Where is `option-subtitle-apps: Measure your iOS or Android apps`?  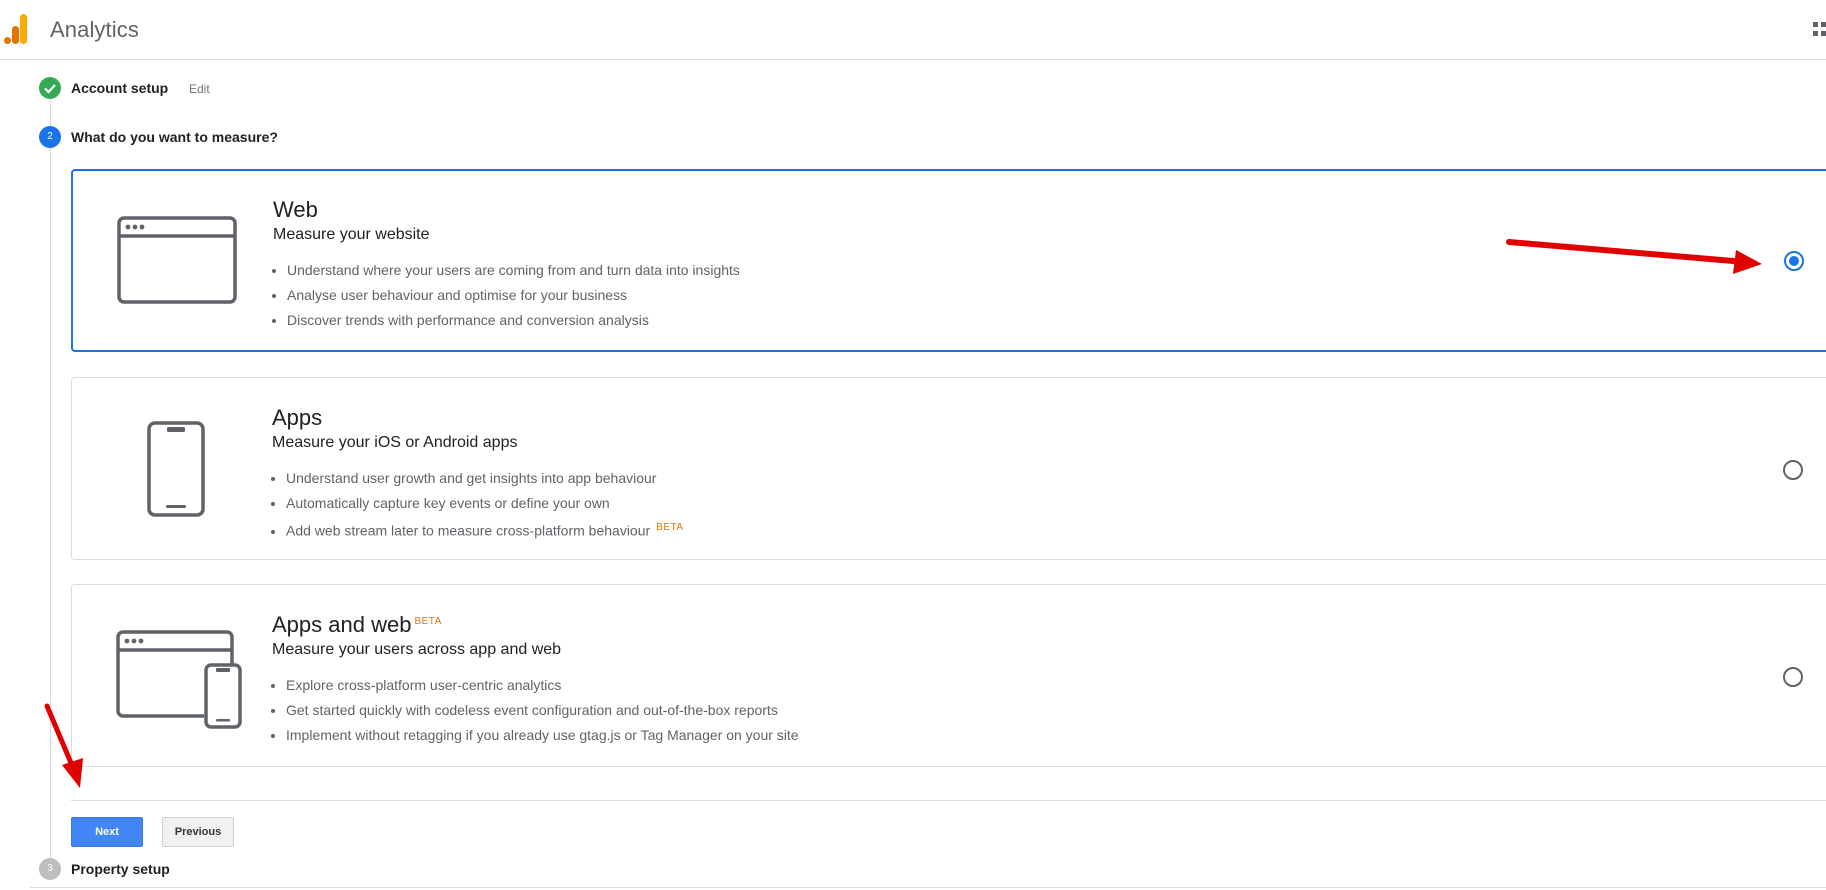
option-subtitle-apps: Measure your iOS or Android apps is located at coordinates (395, 442).